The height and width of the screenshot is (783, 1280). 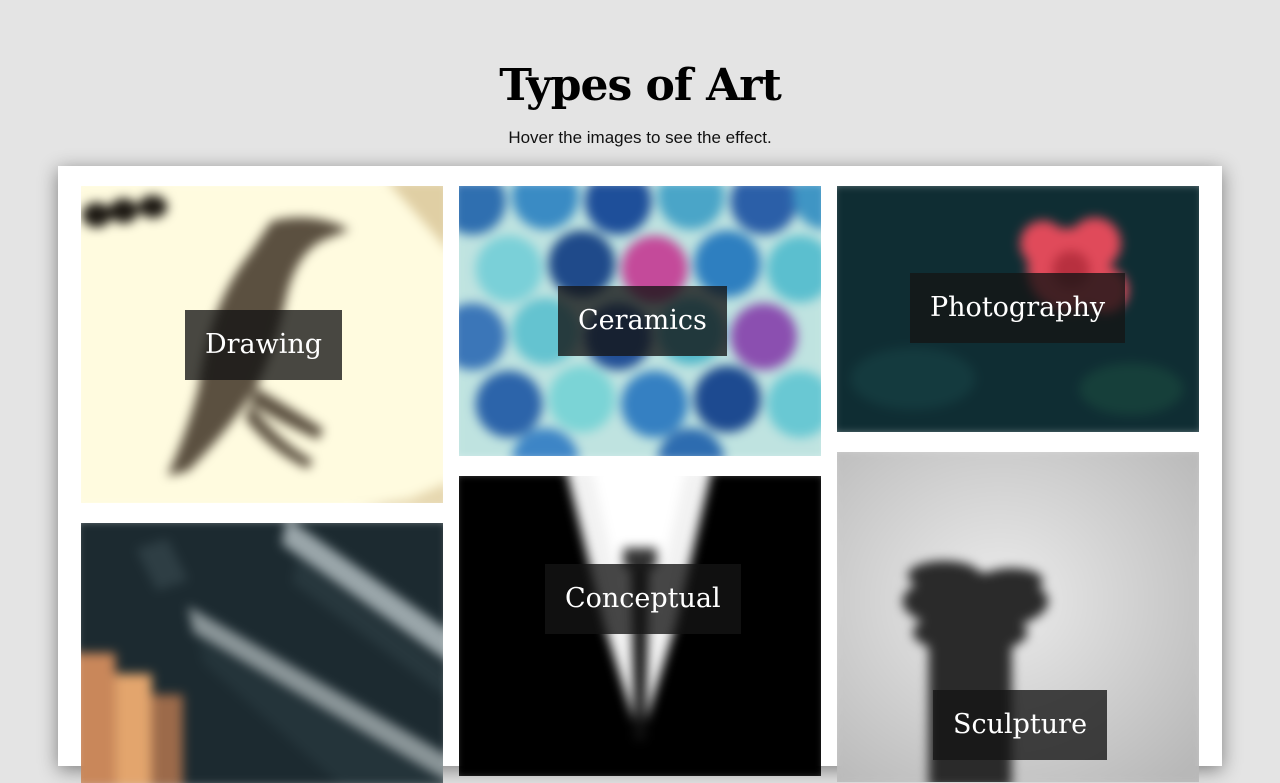 I want to click on gallery-item-conceptual: Conceptual, so click(x=640, y=626).